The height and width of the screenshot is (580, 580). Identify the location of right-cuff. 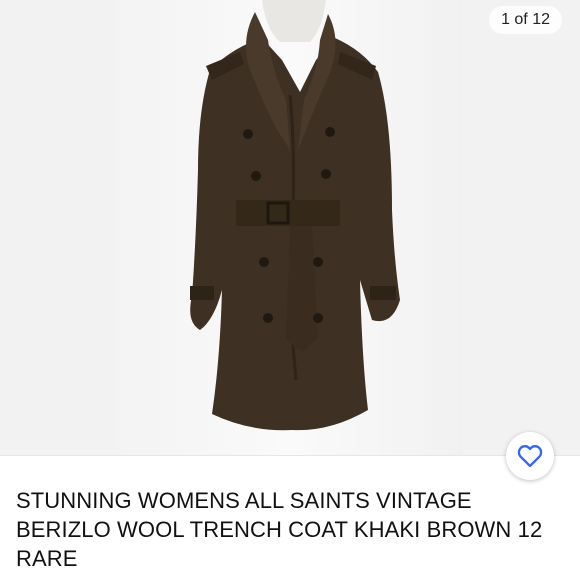
(383, 293).